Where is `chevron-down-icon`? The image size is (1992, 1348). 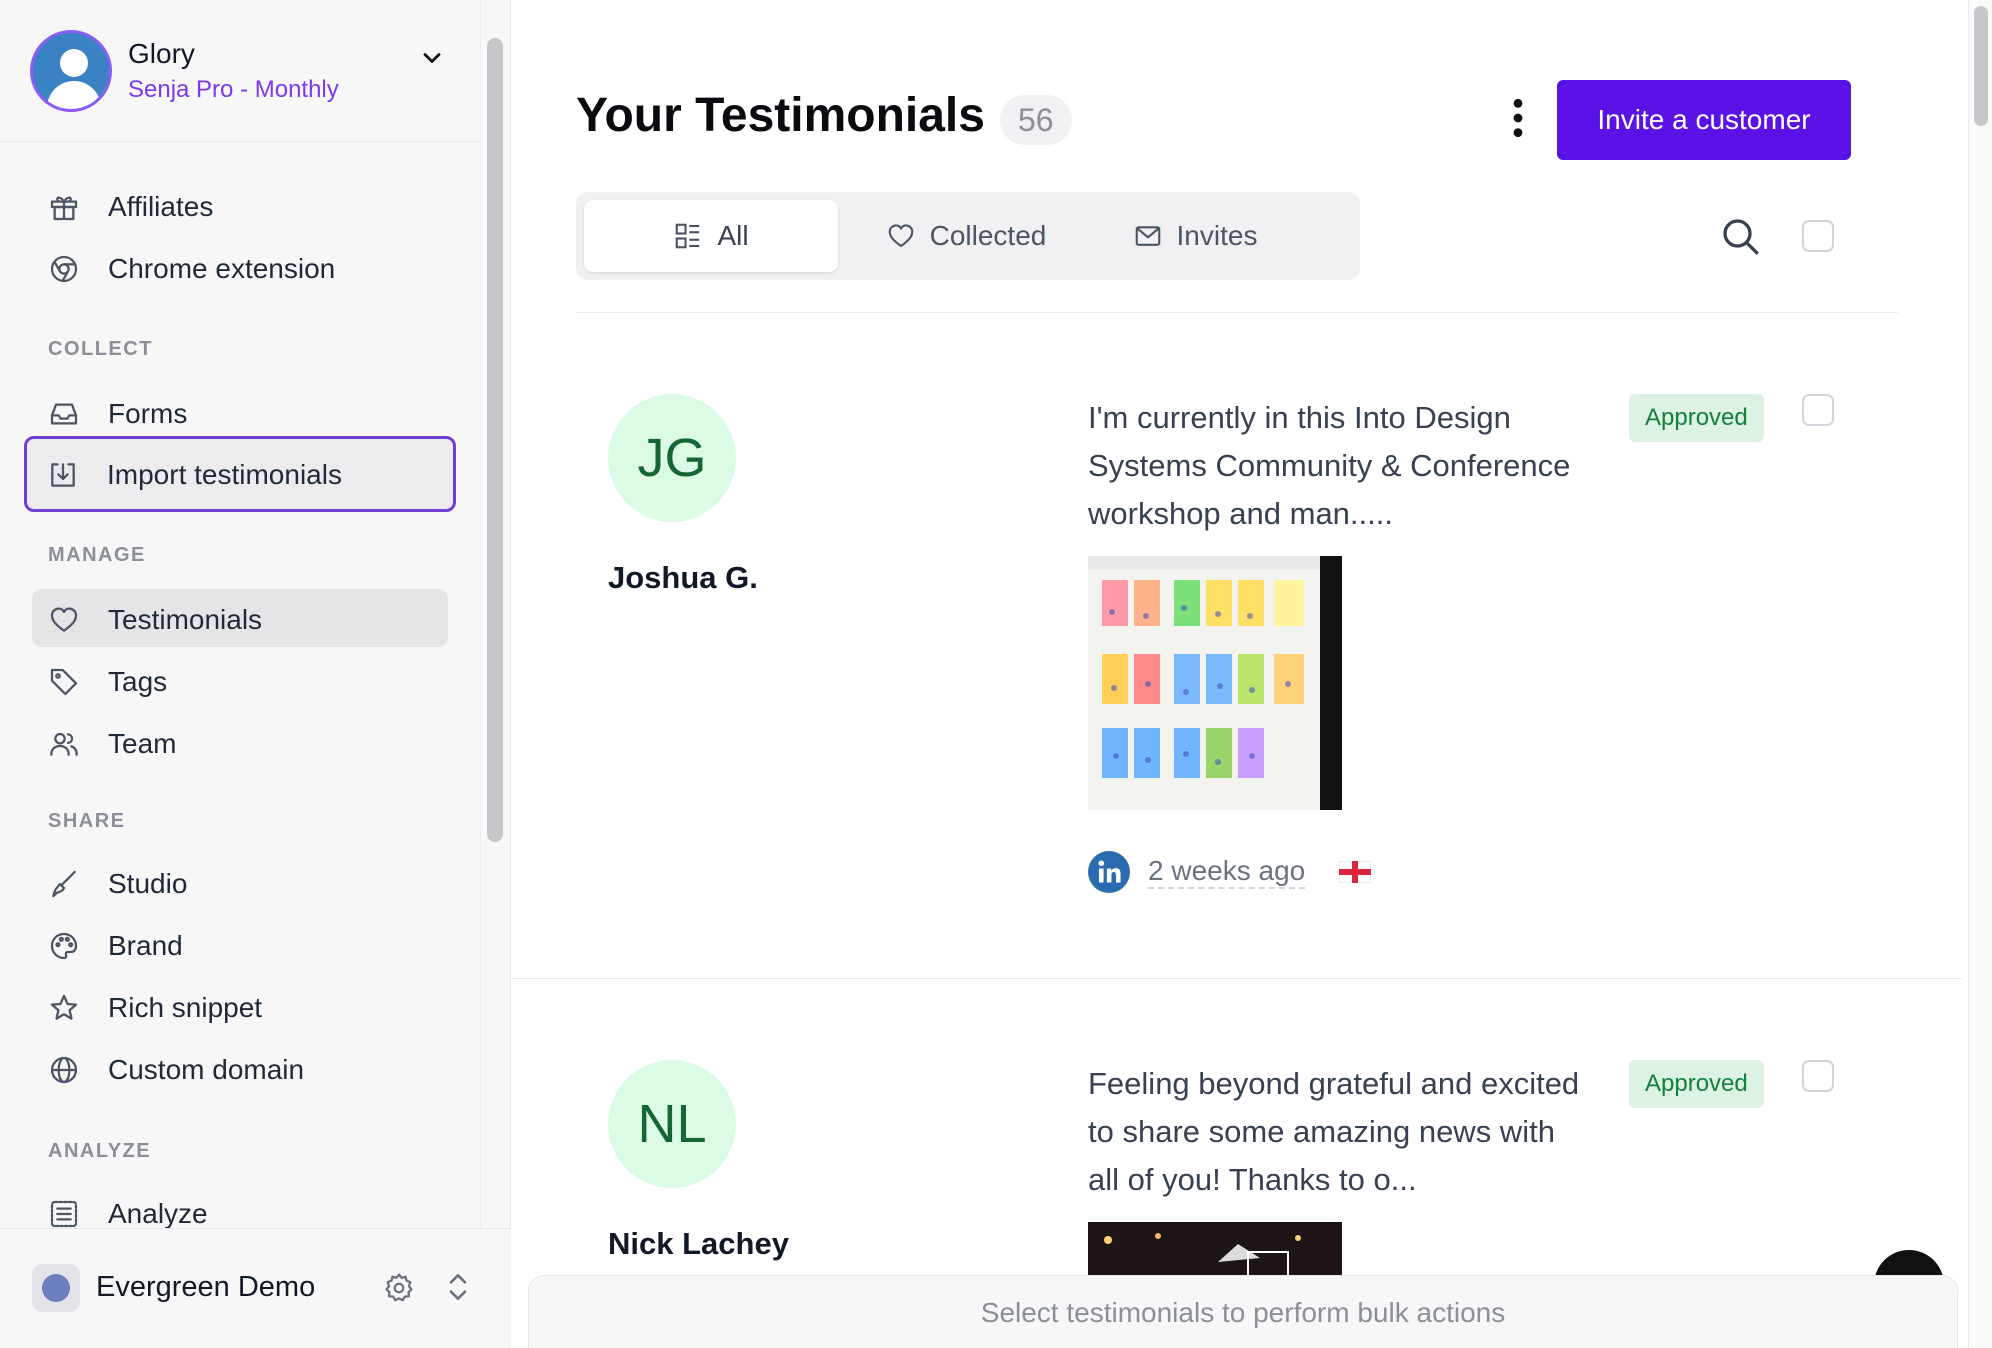 chevron-down-icon is located at coordinates (432, 58).